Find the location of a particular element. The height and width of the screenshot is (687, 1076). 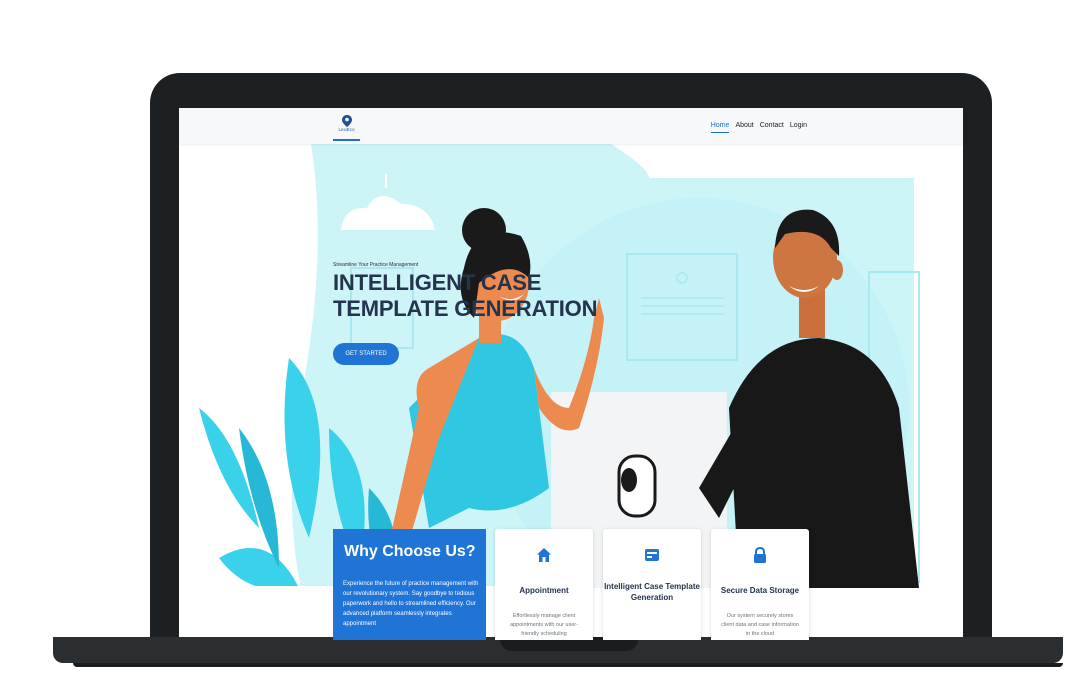

main-nav: Home About Contact Login is located at coordinates (758, 127).